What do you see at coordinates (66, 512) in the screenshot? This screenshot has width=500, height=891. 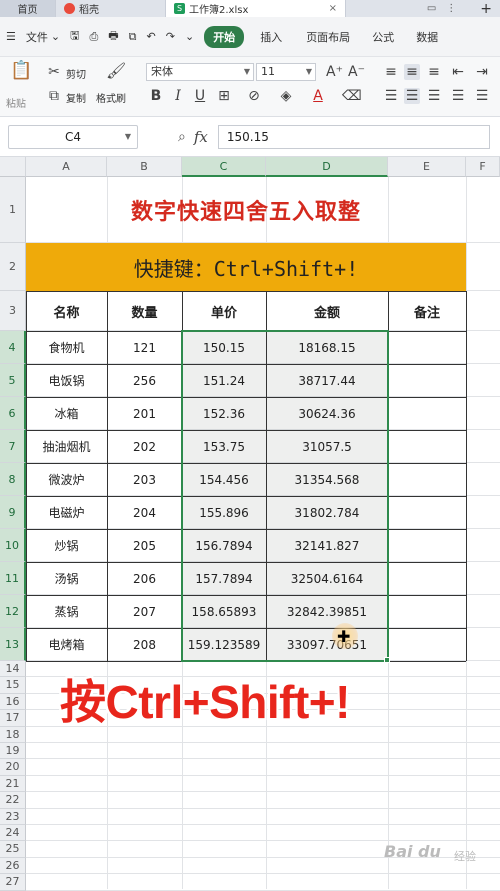 I see `table-cell: 电磁炉` at bounding box center [66, 512].